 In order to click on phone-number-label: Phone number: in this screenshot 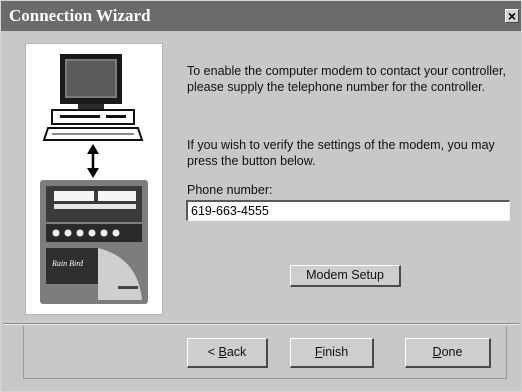, I will do `click(230, 190)`.